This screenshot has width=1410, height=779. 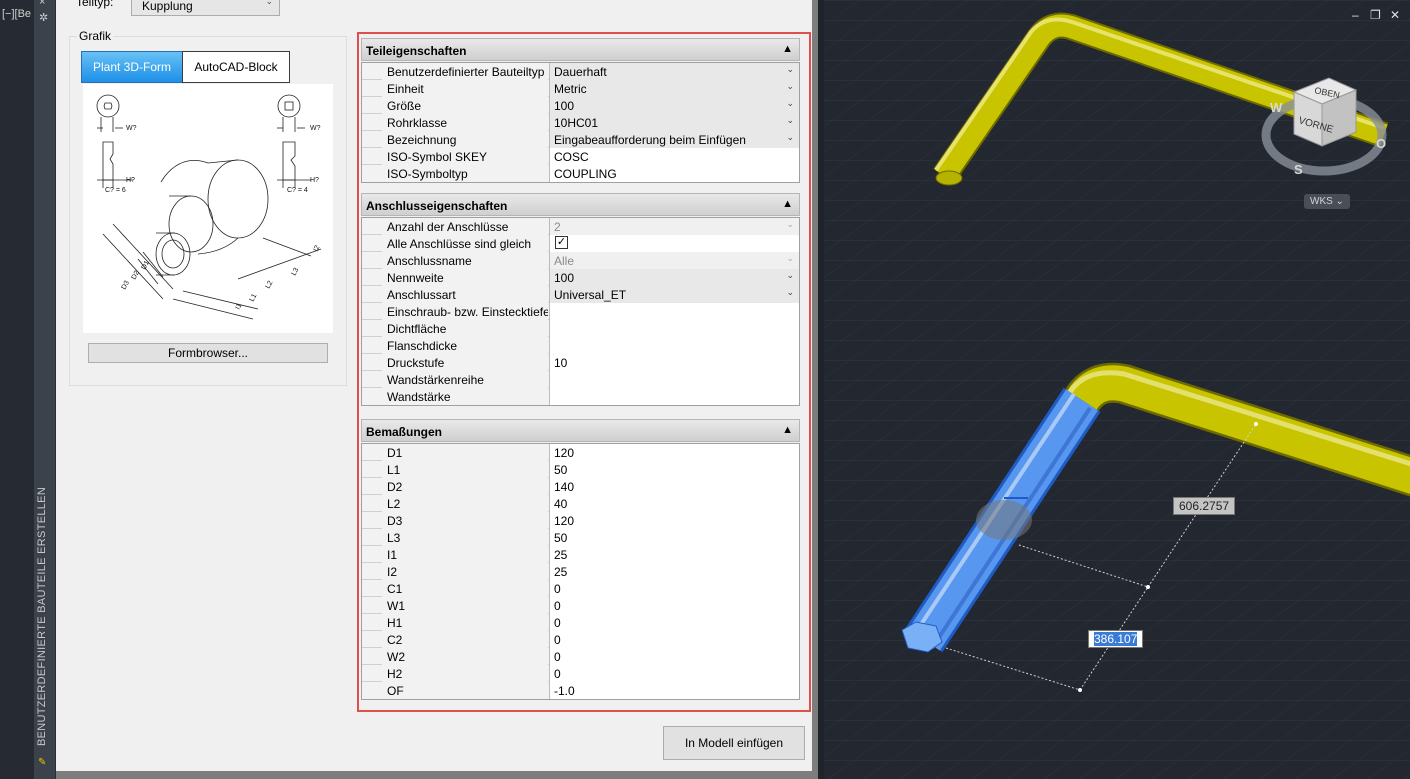 What do you see at coordinates (1116, 639) in the screenshot?
I see `dimension-input-b: 386.107` at bounding box center [1116, 639].